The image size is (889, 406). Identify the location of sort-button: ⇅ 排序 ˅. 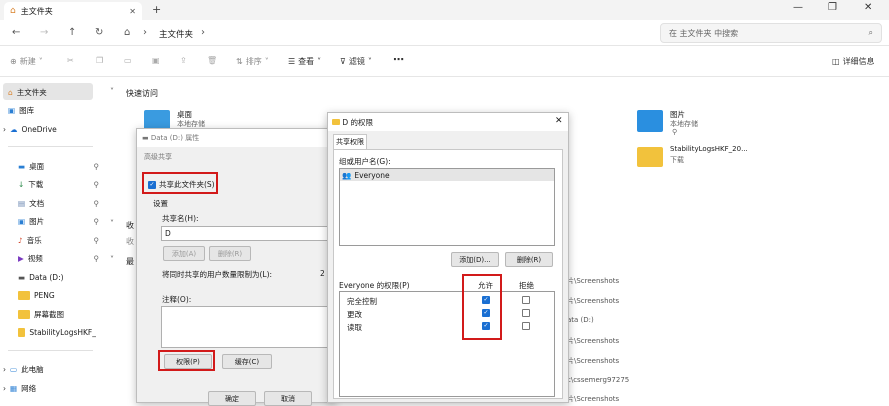
(252, 61).